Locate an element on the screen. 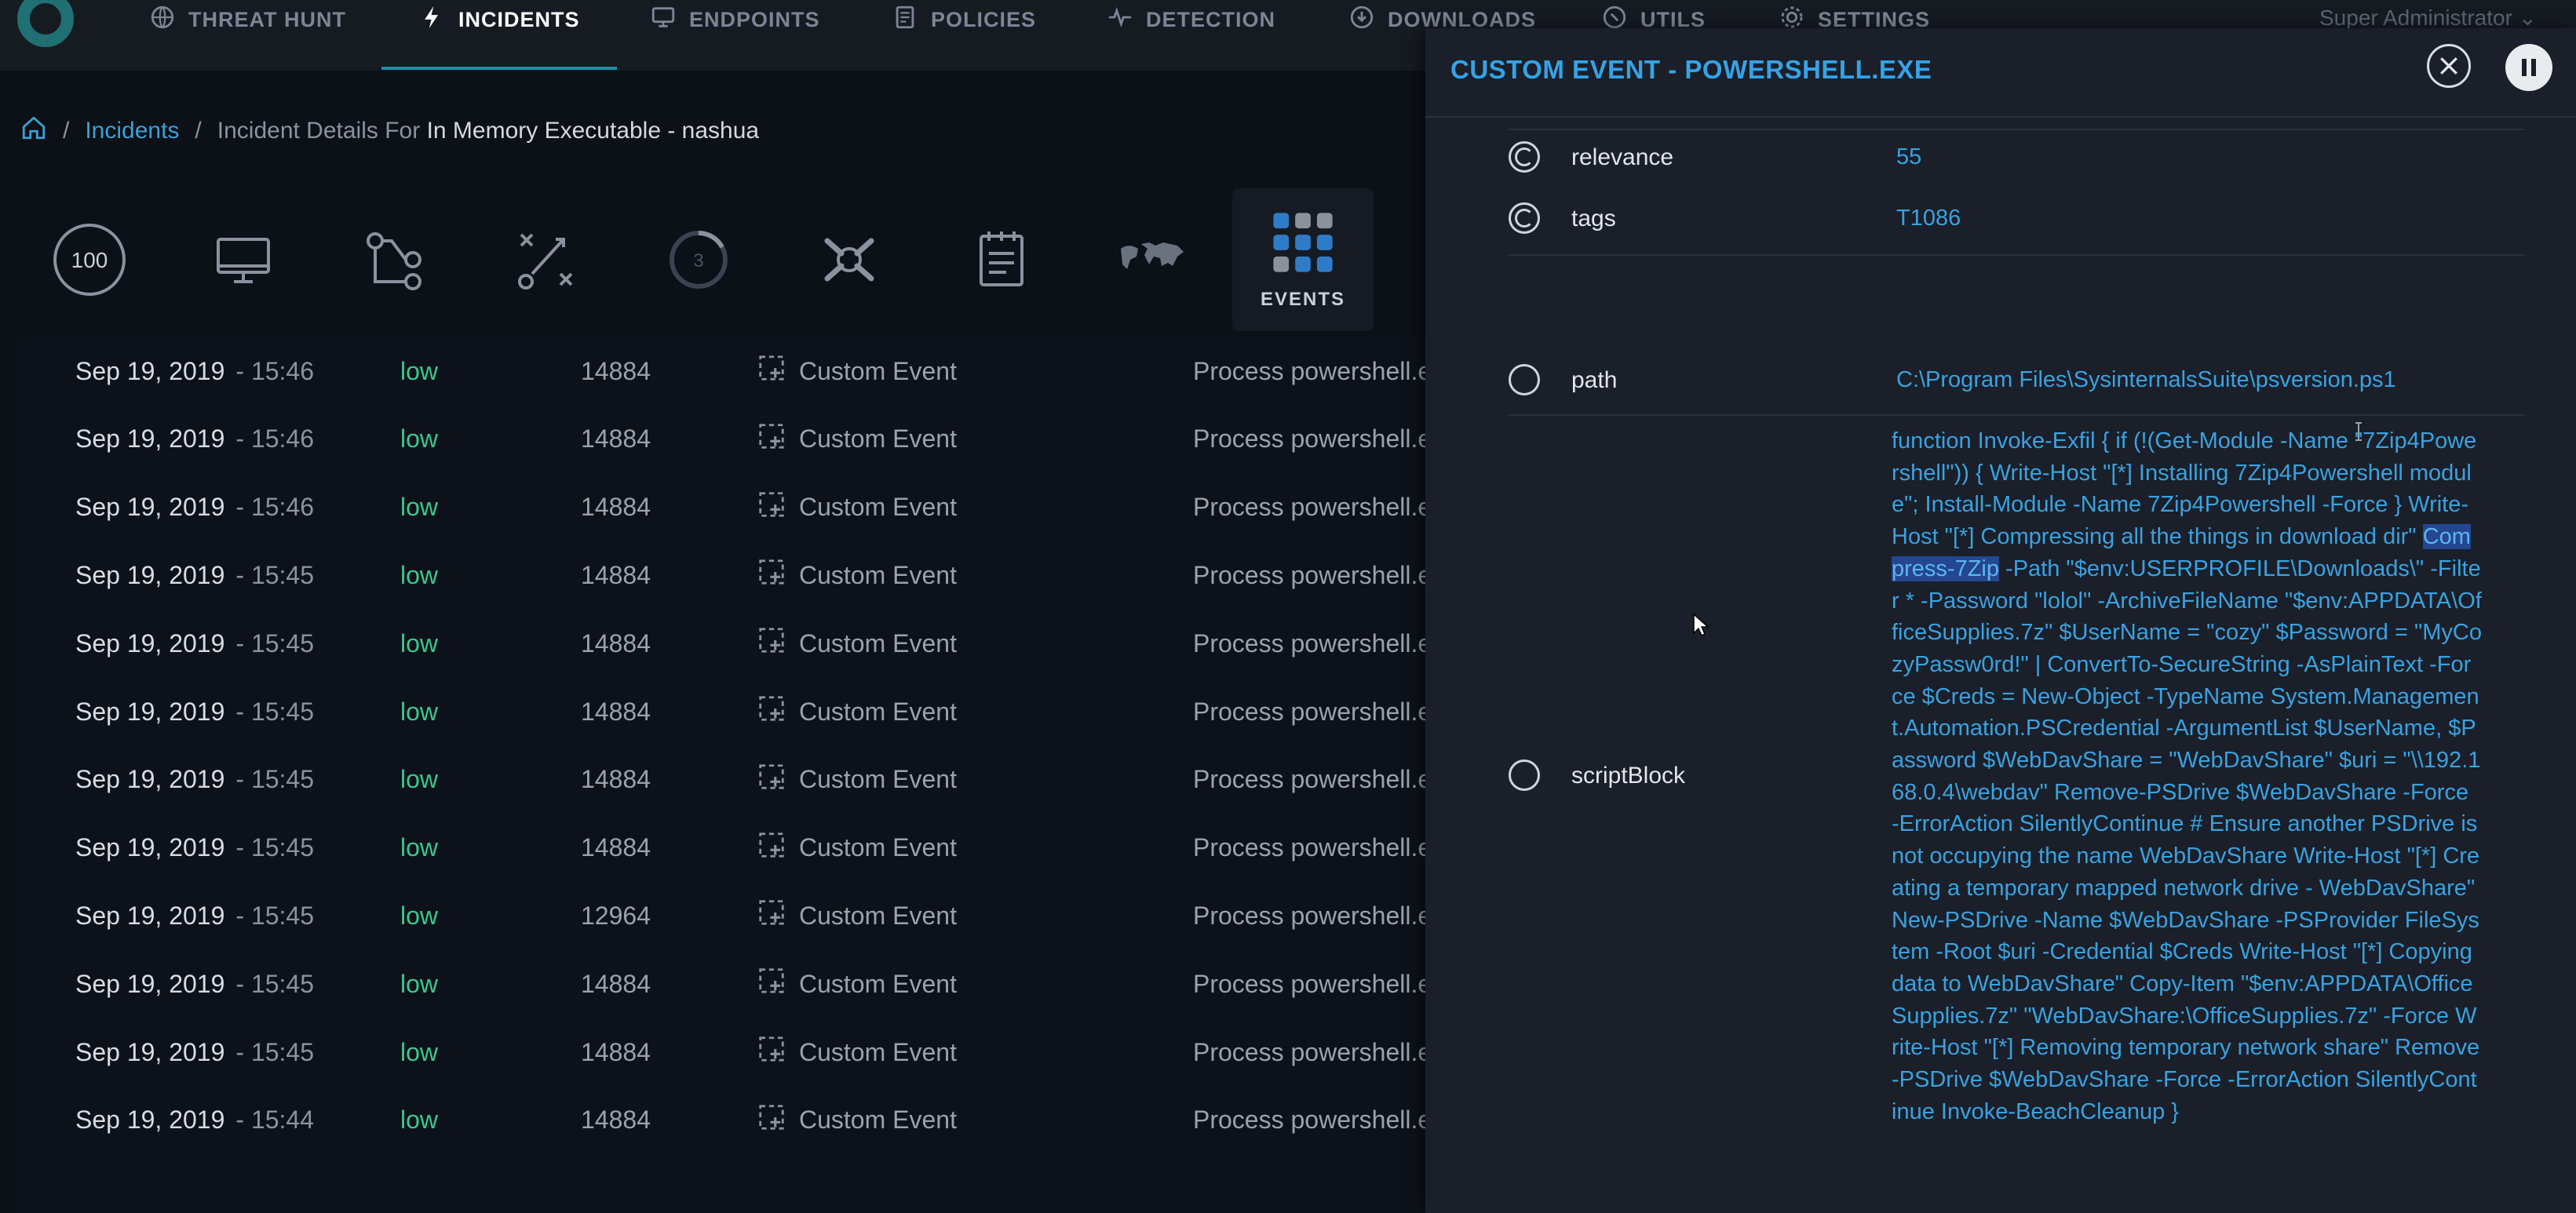 Image resolution: width=2576 pixels, height=1213 pixels. progress-ring-icon: 3 is located at coordinates (699, 260).